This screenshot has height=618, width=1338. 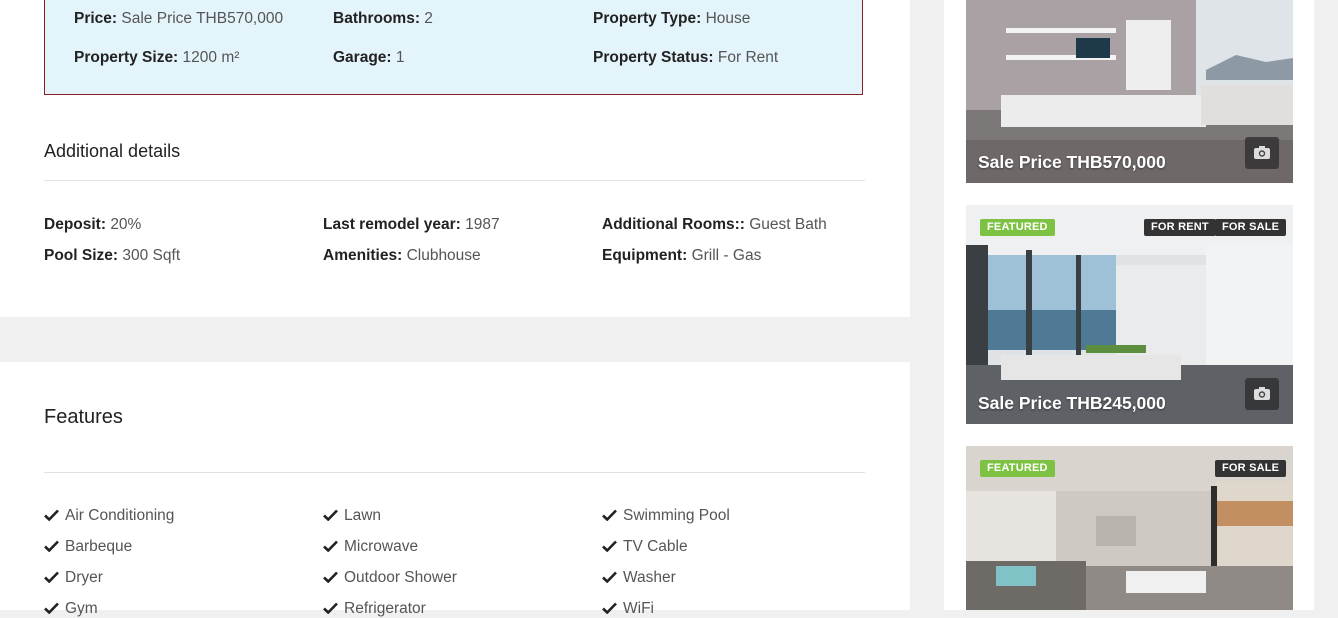 I want to click on price-label: Price:, so click(x=96, y=18).